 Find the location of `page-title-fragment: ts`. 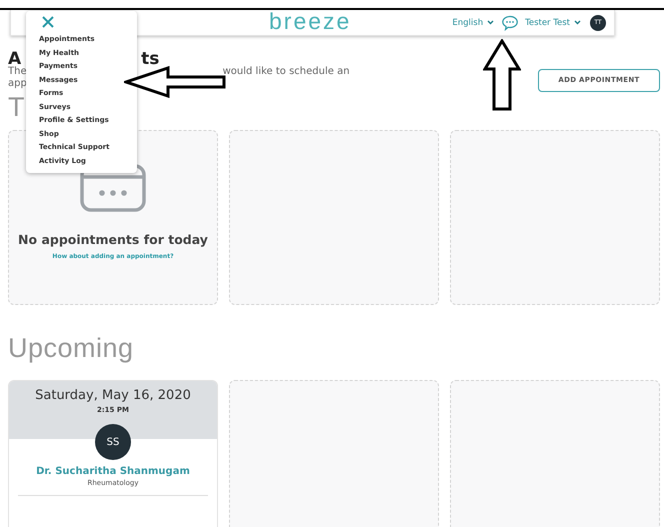

page-title-fragment: ts is located at coordinates (150, 59).